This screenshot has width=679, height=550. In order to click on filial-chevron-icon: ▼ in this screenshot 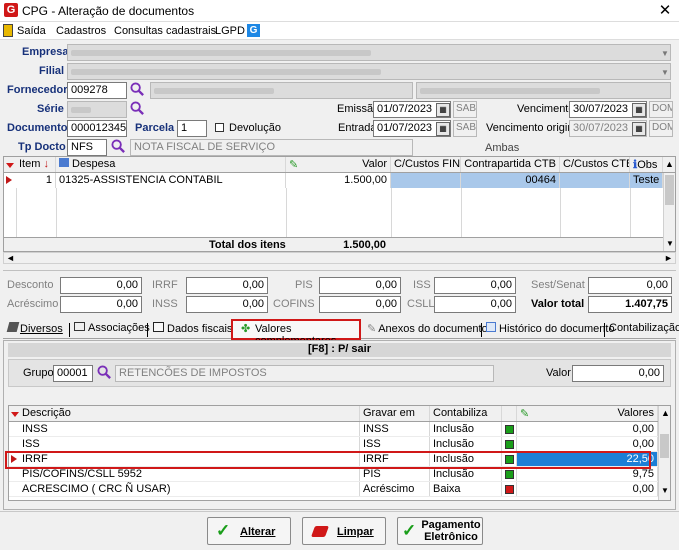, I will do `click(665, 72)`.